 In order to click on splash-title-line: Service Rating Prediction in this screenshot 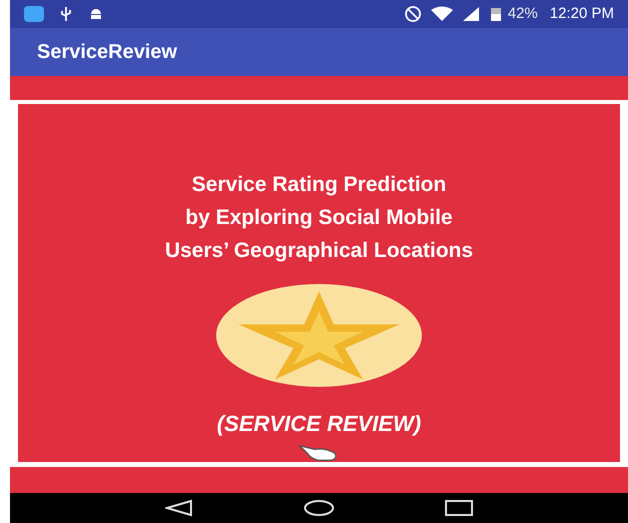, I will do `click(319, 185)`.